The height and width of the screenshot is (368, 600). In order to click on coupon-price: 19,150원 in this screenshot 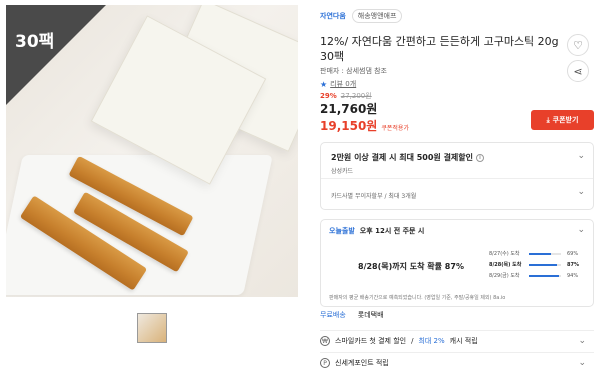, I will do `click(349, 126)`.